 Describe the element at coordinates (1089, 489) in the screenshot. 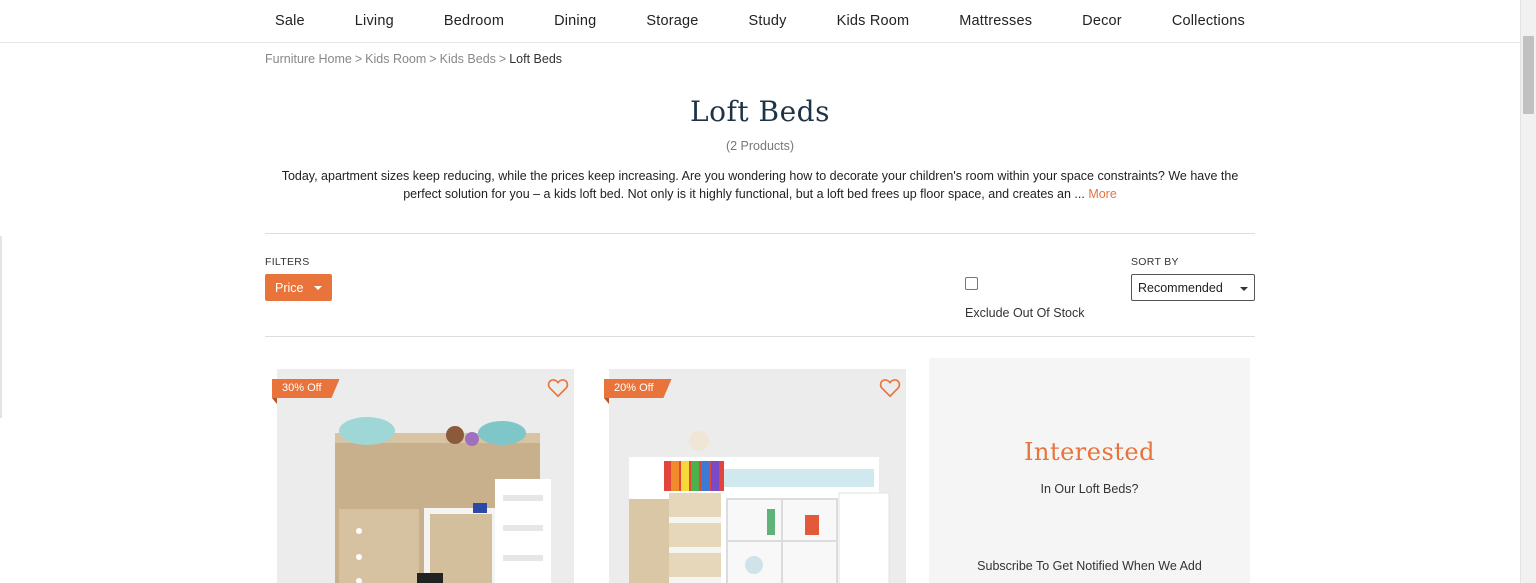

I see `interested-subtitle: In Our Loft Beds?` at that location.